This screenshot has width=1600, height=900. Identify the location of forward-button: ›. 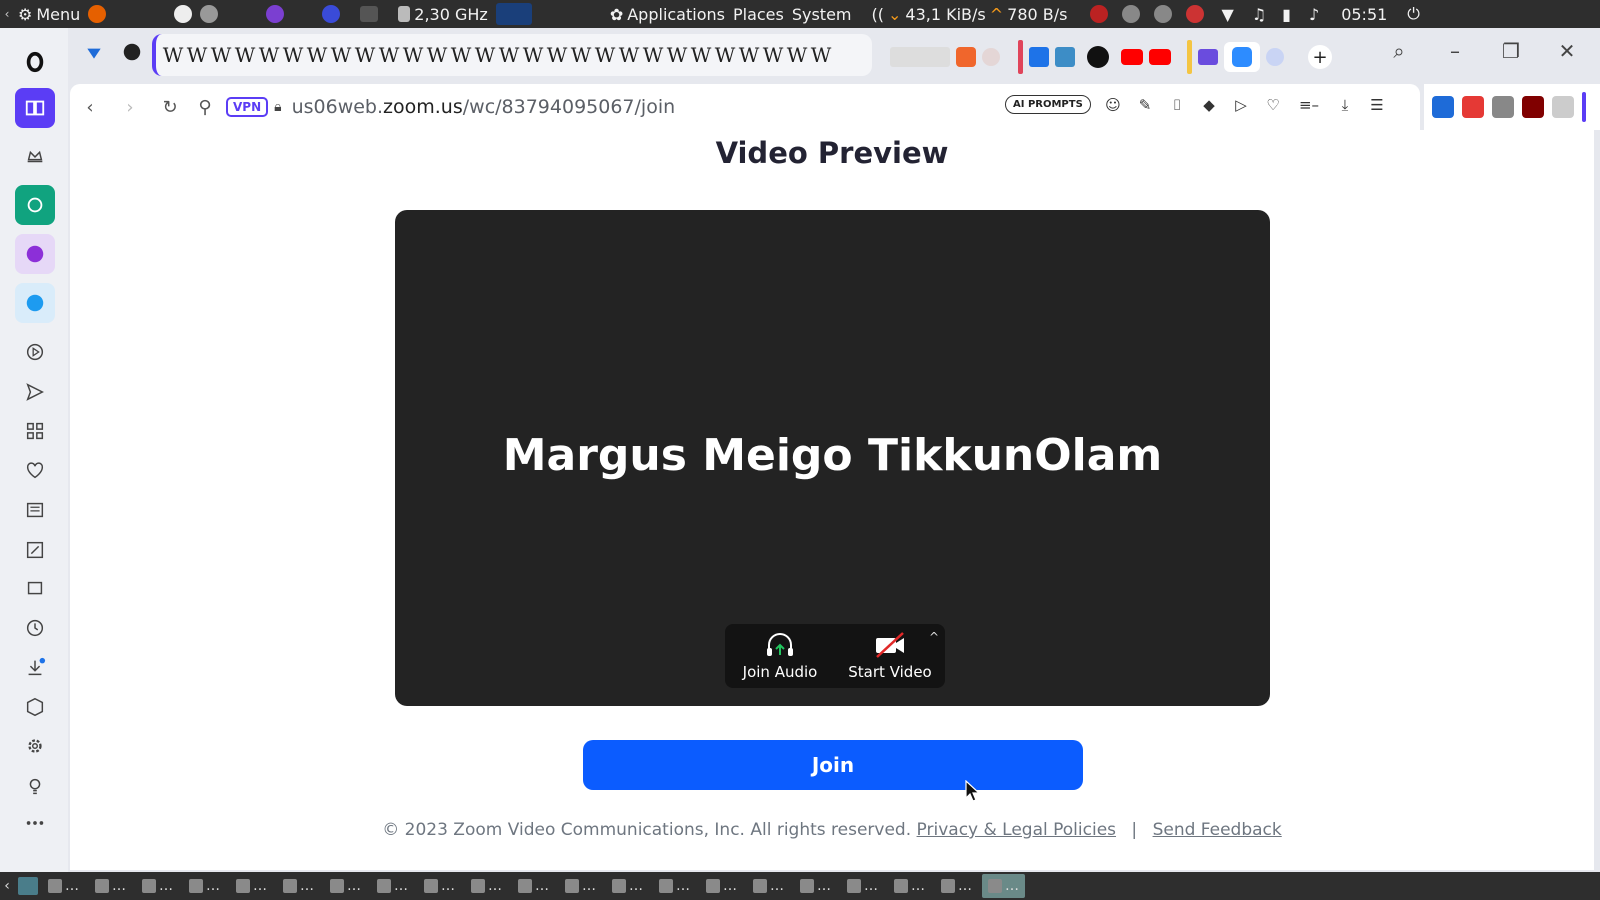
(130, 107).